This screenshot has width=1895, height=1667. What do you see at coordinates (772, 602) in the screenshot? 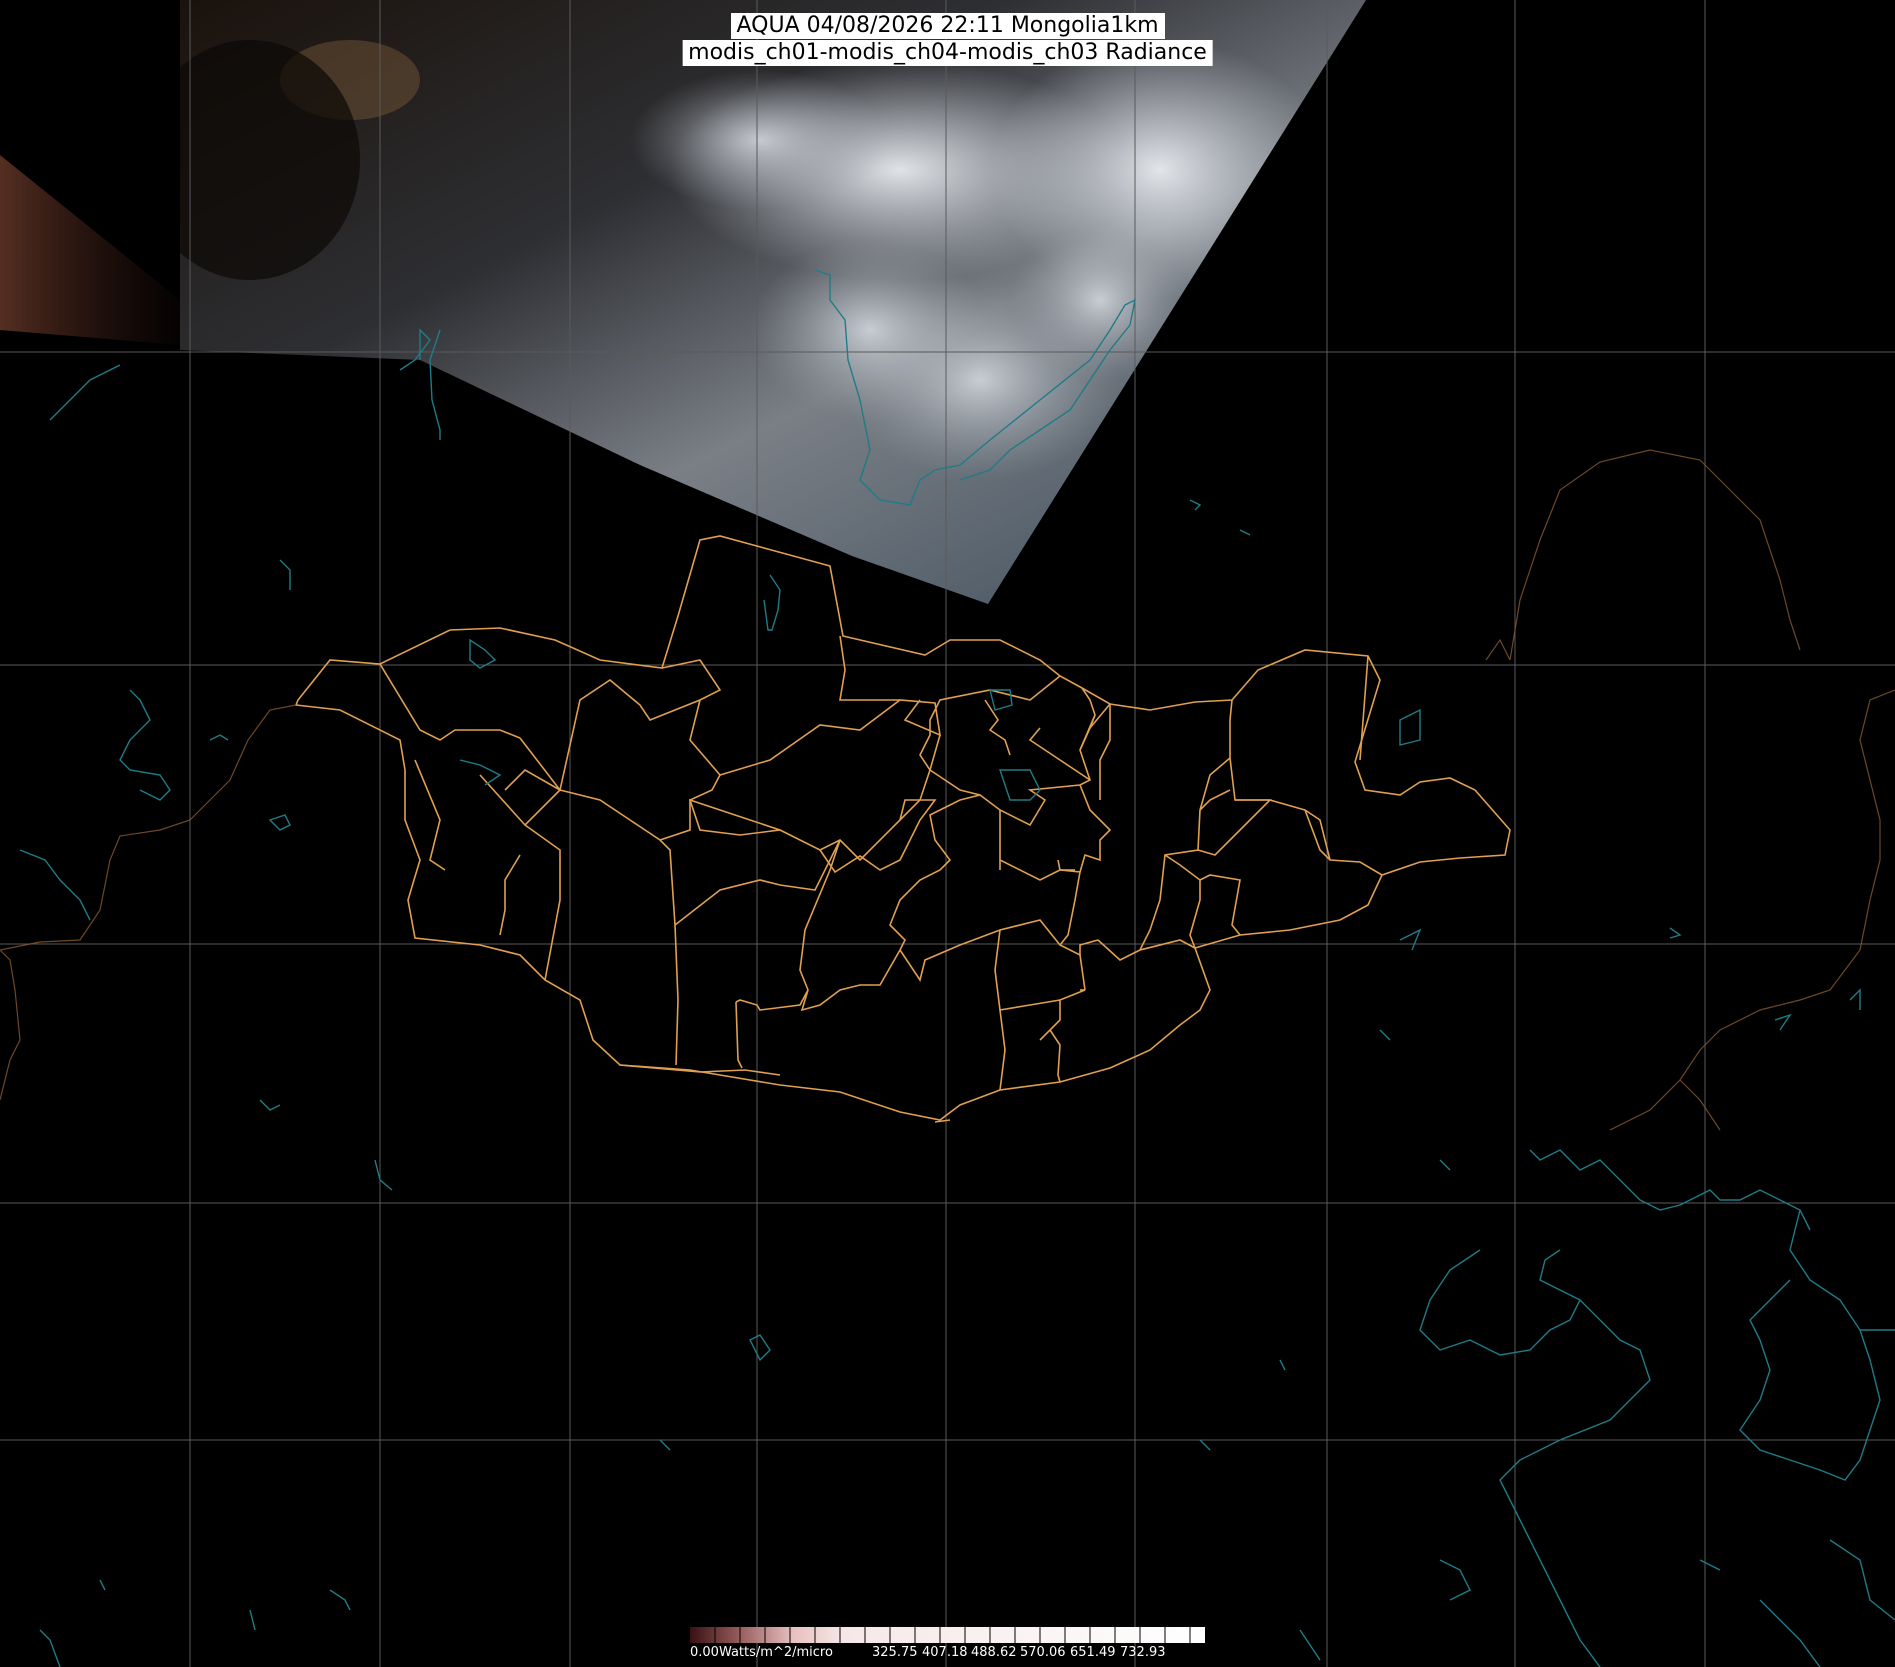
I see `lake-khovsgol` at bounding box center [772, 602].